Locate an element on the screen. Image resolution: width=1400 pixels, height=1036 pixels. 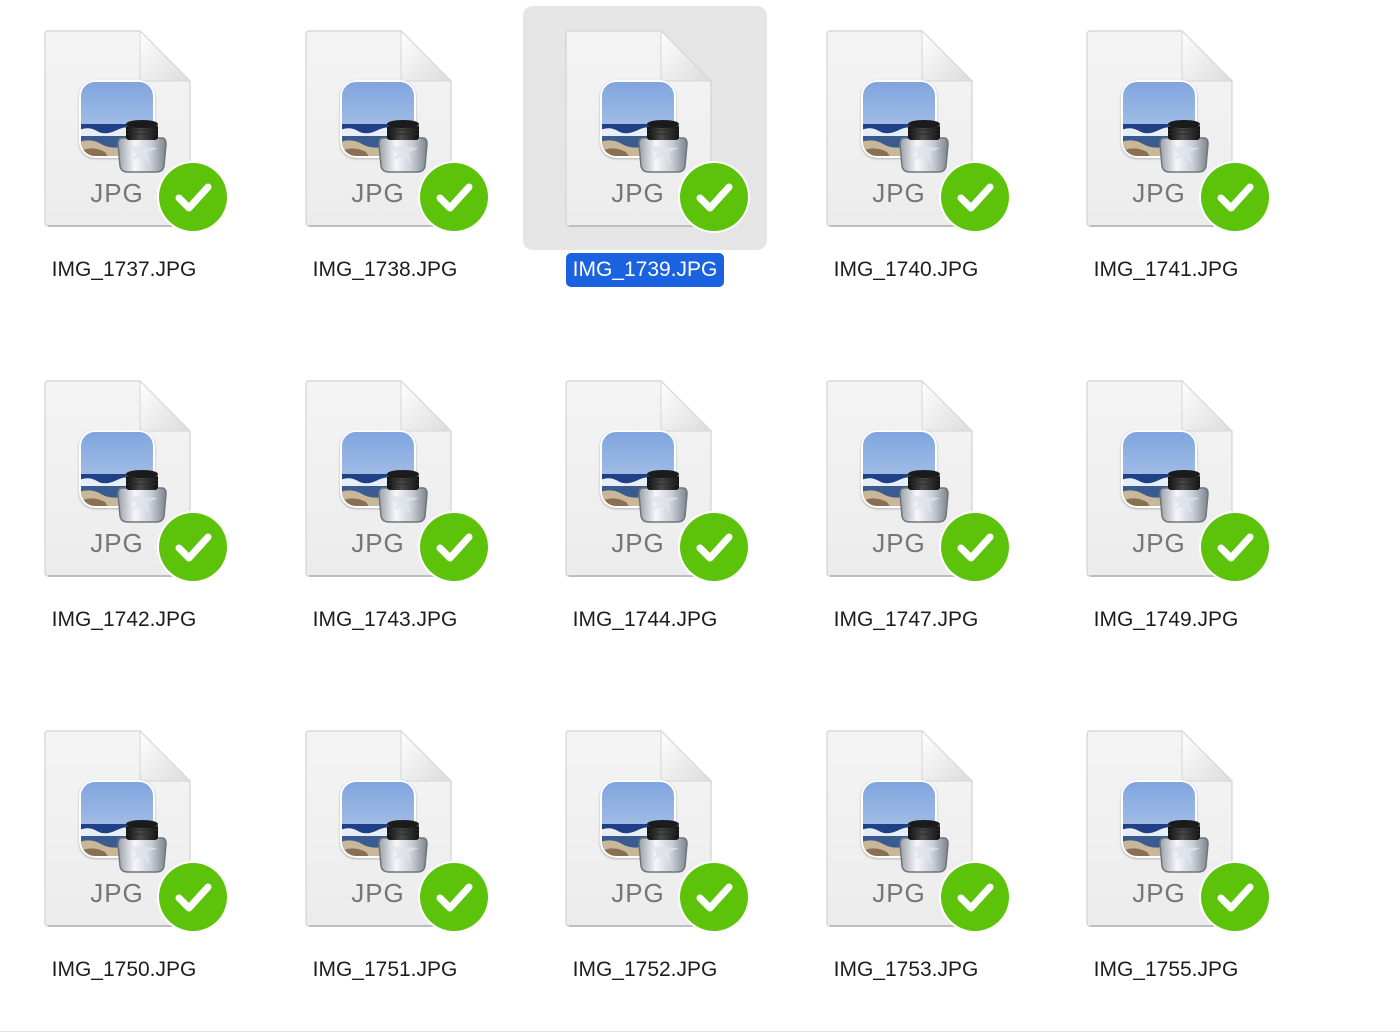
file-item: JPG IMG_1749.JPG is located at coordinates (1174, 500).